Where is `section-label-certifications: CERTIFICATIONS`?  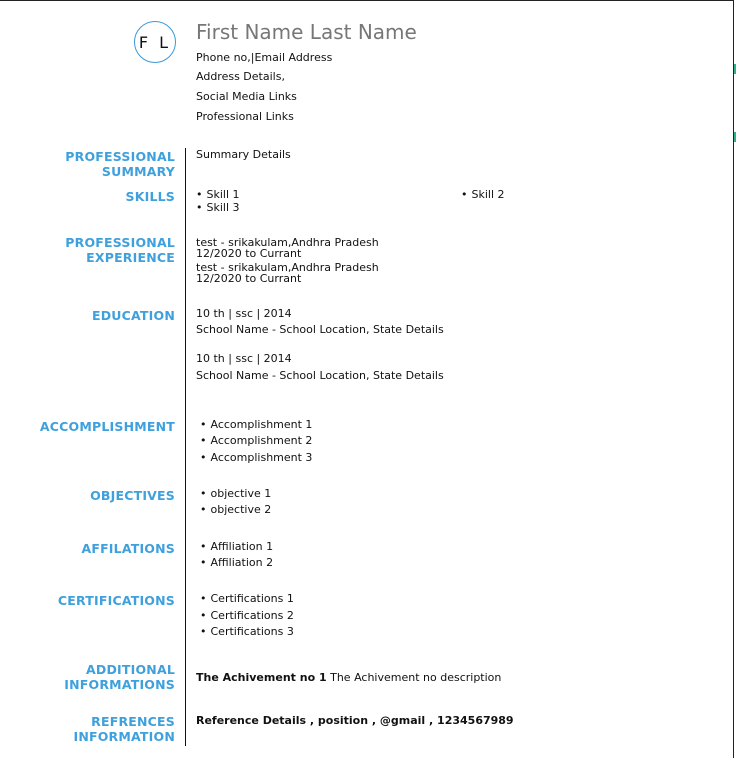 section-label-certifications: CERTIFICATIONS is located at coordinates (116, 600).